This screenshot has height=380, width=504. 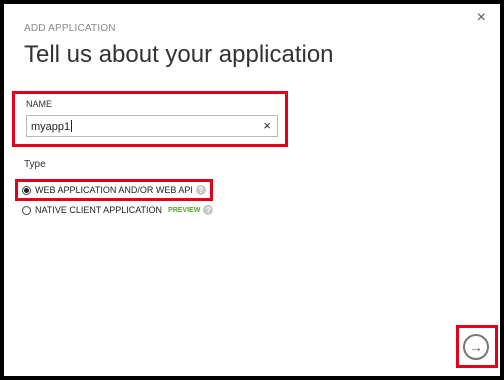 I want to click on type-label: Type, so click(x=35, y=164).